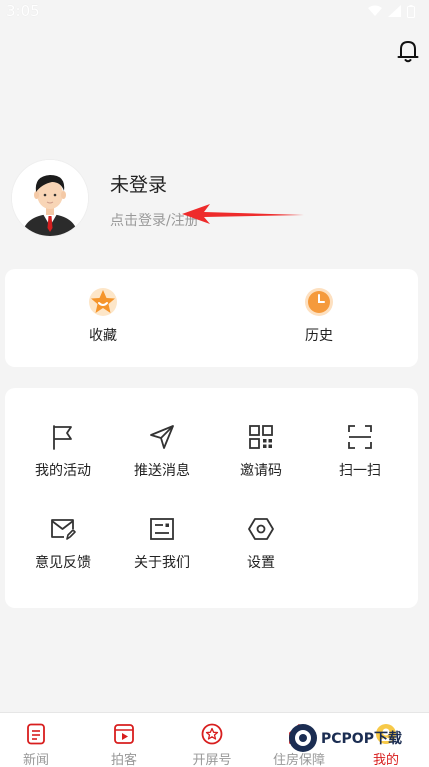 The height and width of the screenshot is (767, 429). Describe the element at coordinates (124, 734) in the screenshot. I see `video-icon` at that location.